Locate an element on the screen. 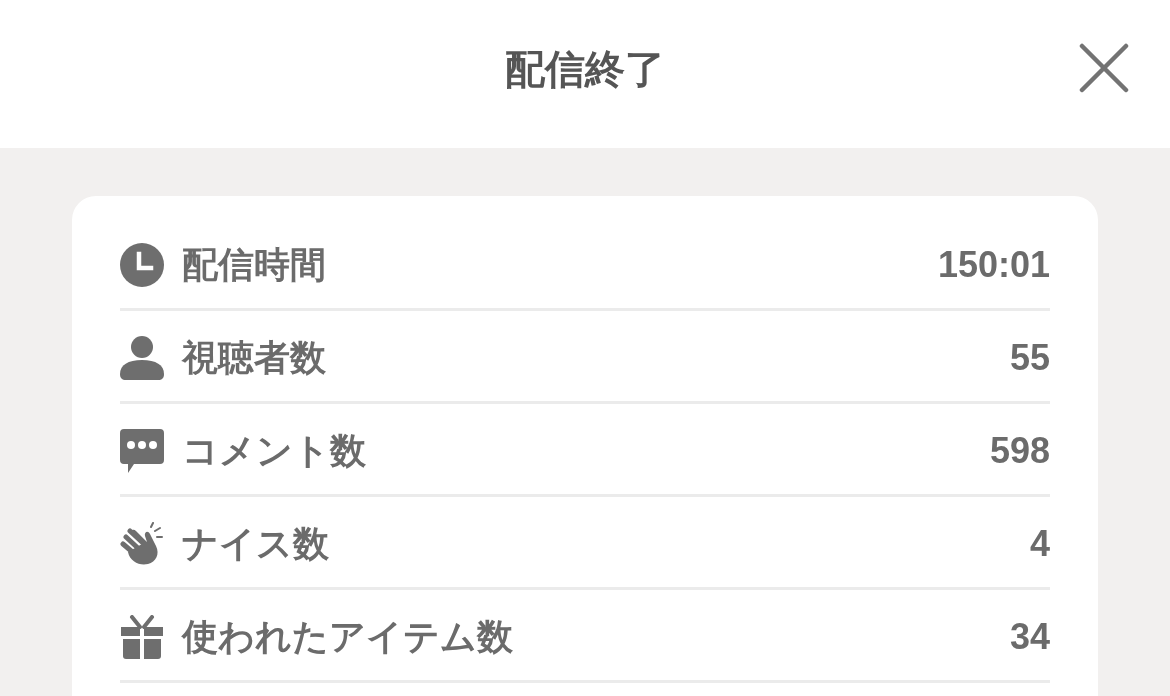  stat-label: 使われたアイテム数 is located at coordinates (347, 636).